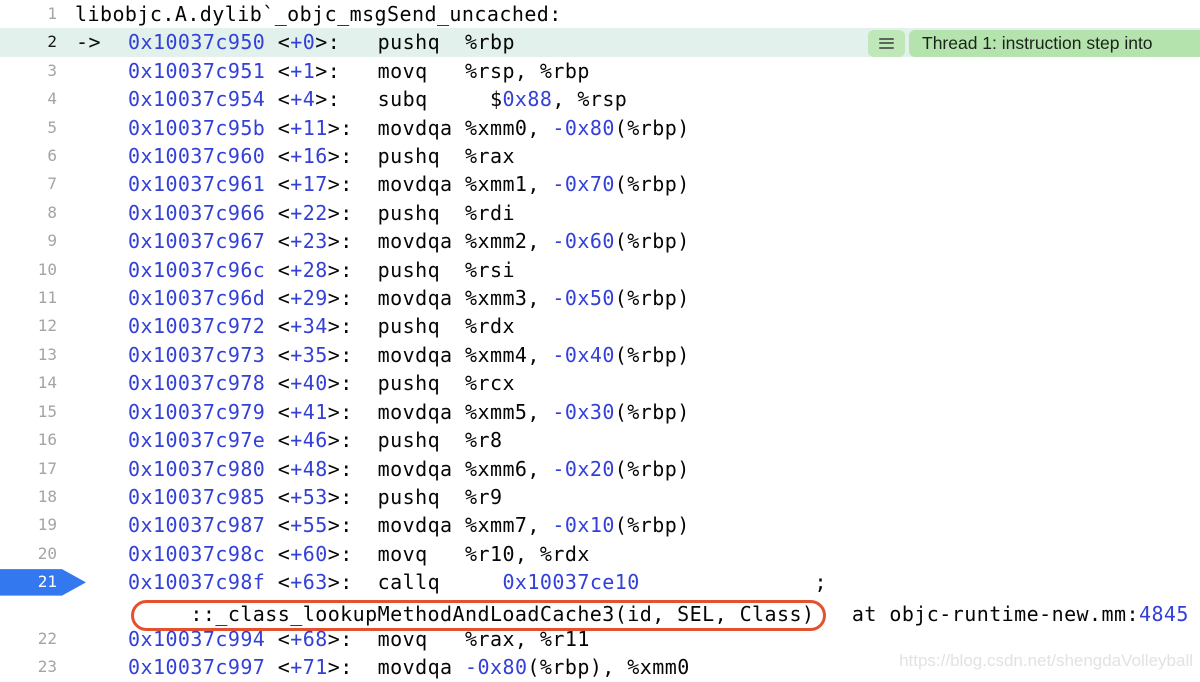  What do you see at coordinates (321, 213) in the screenshot?
I see `code-text: 0x10037c966 <+22>: pushq %rdi` at bounding box center [321, 213].